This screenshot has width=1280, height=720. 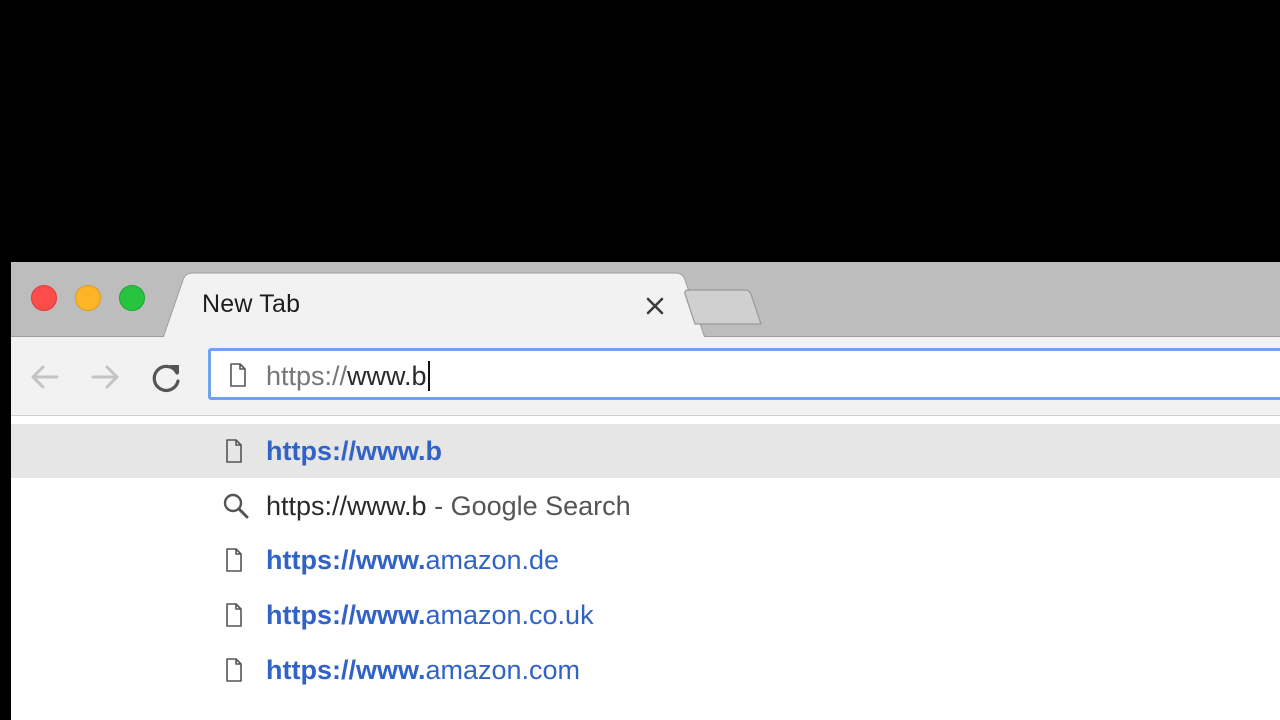 I want to click on back-arrow-icon, so click(x=45, y=377).